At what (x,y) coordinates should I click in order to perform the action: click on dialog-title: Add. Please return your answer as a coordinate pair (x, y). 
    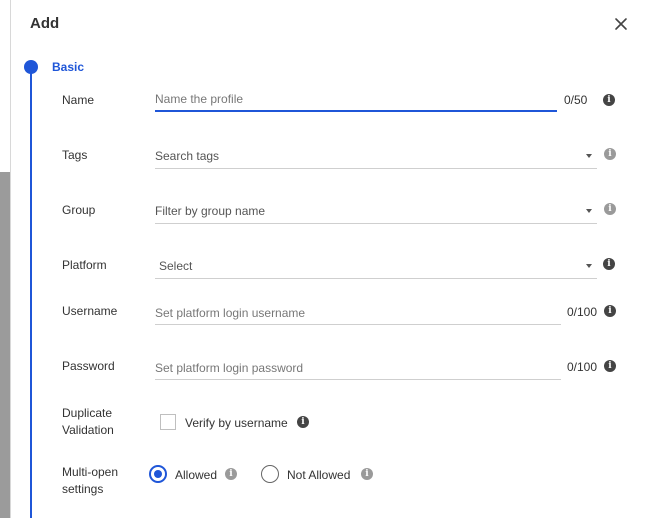
    Looking at the image, I should click on (45, 23).